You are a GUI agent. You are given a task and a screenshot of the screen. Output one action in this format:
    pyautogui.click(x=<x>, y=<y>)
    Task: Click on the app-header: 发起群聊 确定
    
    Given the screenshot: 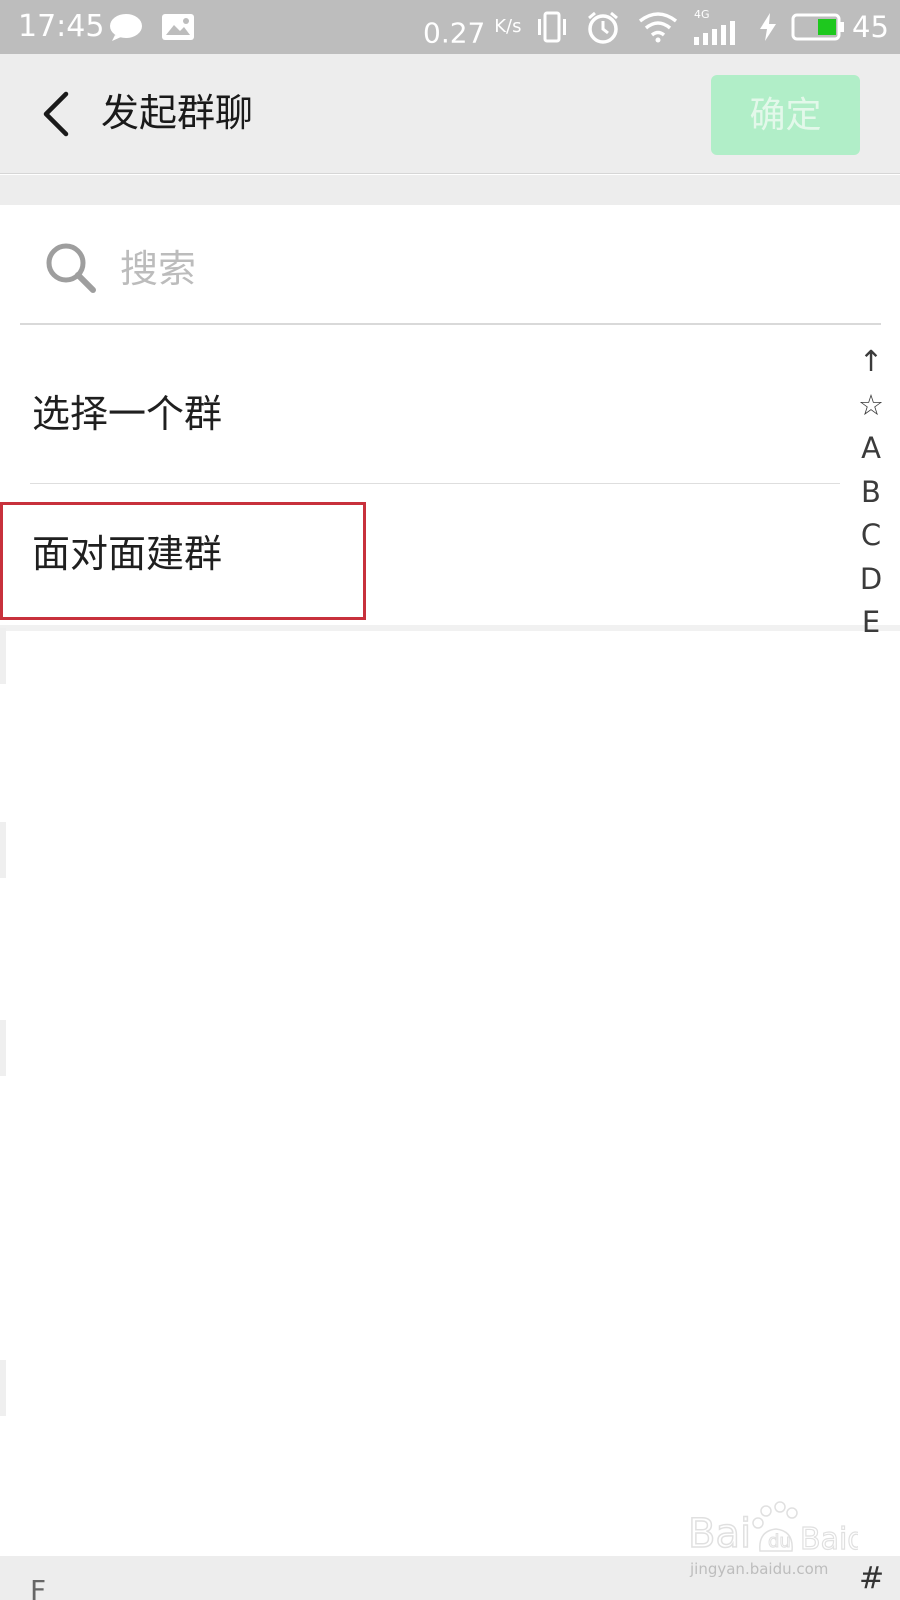 What is the action you would take?
    pyautogui.click(x=450, y=114)
    